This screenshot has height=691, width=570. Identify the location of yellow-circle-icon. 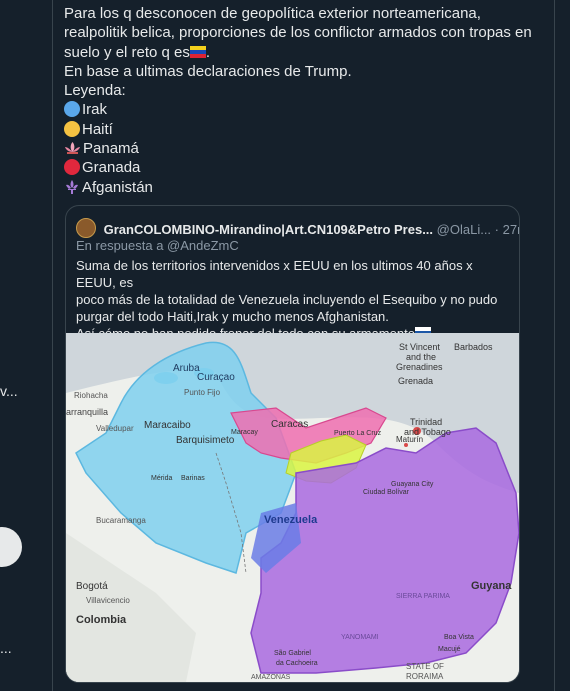
(72, 128).